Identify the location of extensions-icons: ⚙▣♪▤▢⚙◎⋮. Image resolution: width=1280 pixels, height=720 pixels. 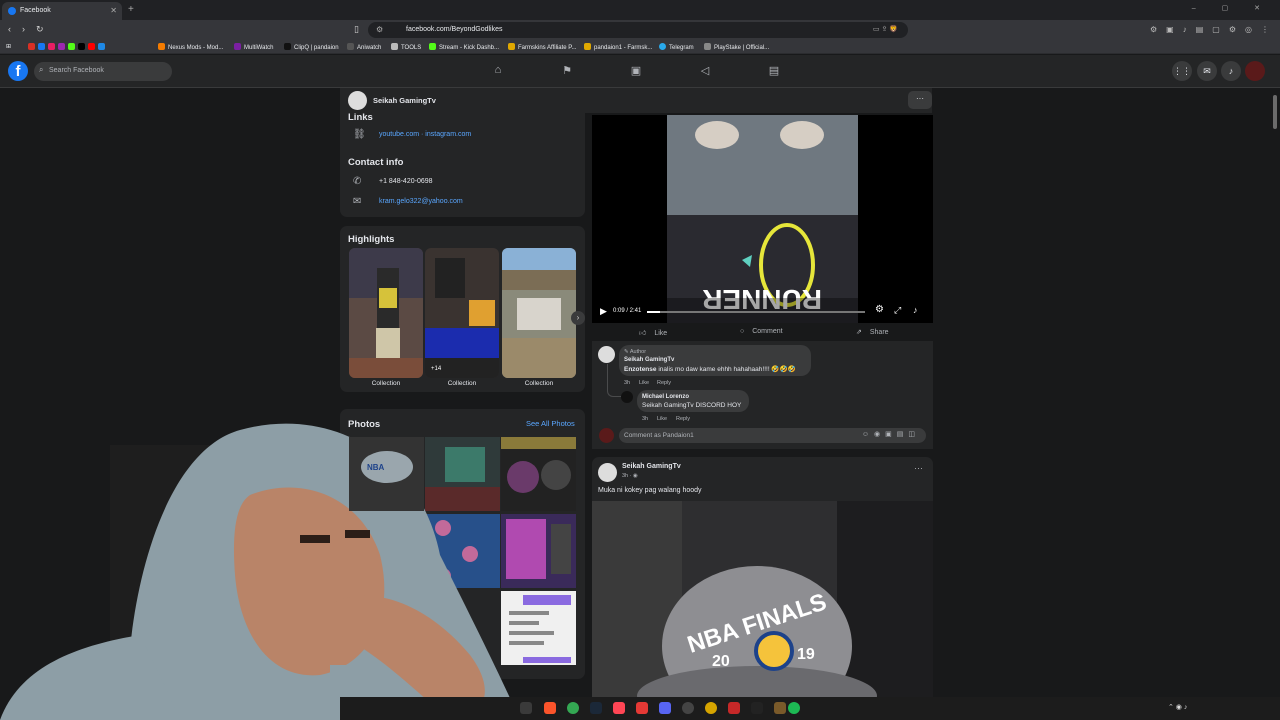
(1214, 29).